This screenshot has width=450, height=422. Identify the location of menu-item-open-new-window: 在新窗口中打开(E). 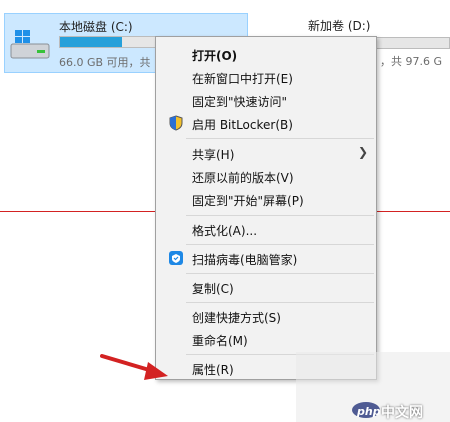
(266, 77).